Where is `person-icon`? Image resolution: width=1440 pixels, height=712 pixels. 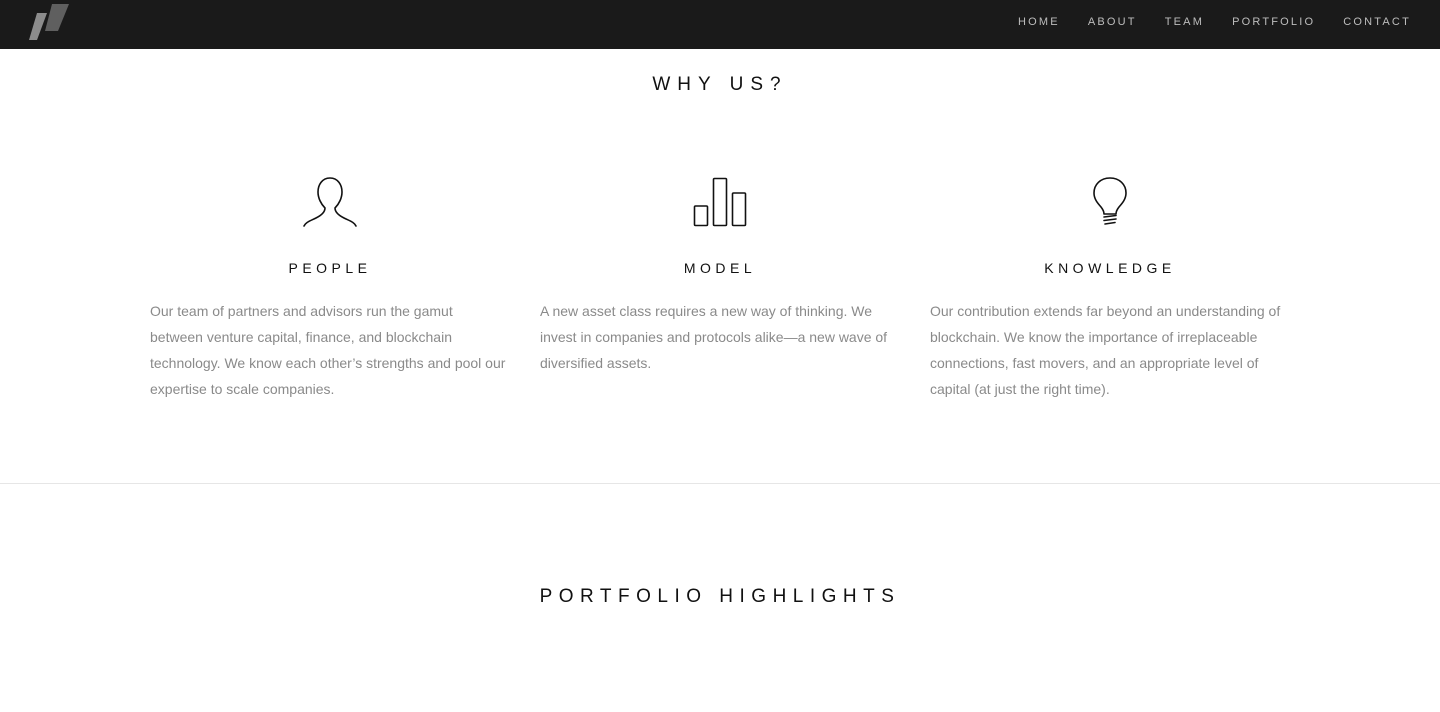
person-icon is located at coordinates (330, 204).